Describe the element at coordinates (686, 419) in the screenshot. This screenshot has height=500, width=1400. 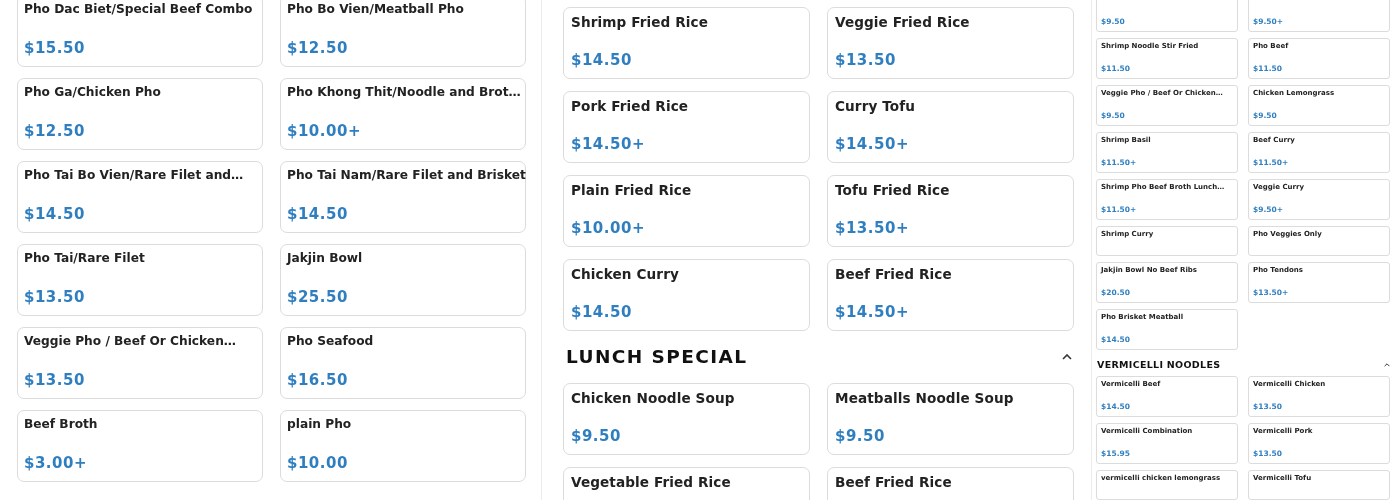
I see `menu-item-card: Chicken Noodle Soup $9.50` at that location.